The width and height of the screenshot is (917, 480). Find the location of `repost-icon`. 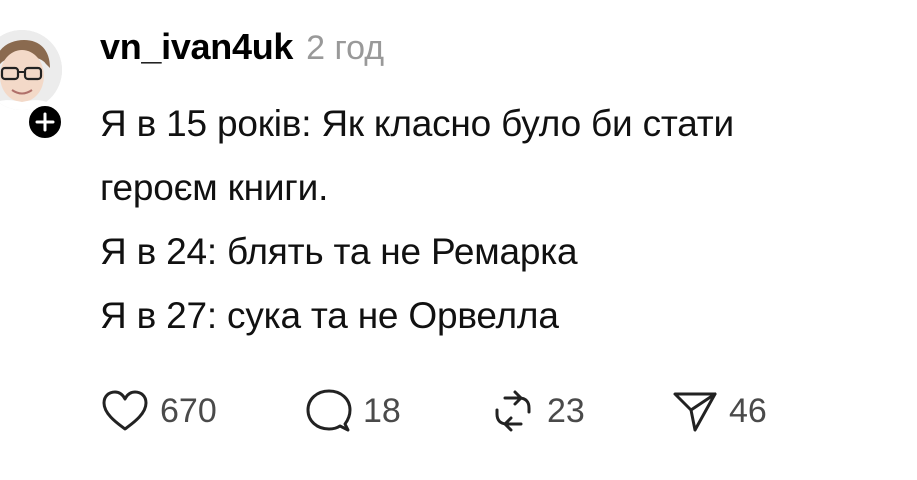

repost-icon is located at coordinates (513, 411).